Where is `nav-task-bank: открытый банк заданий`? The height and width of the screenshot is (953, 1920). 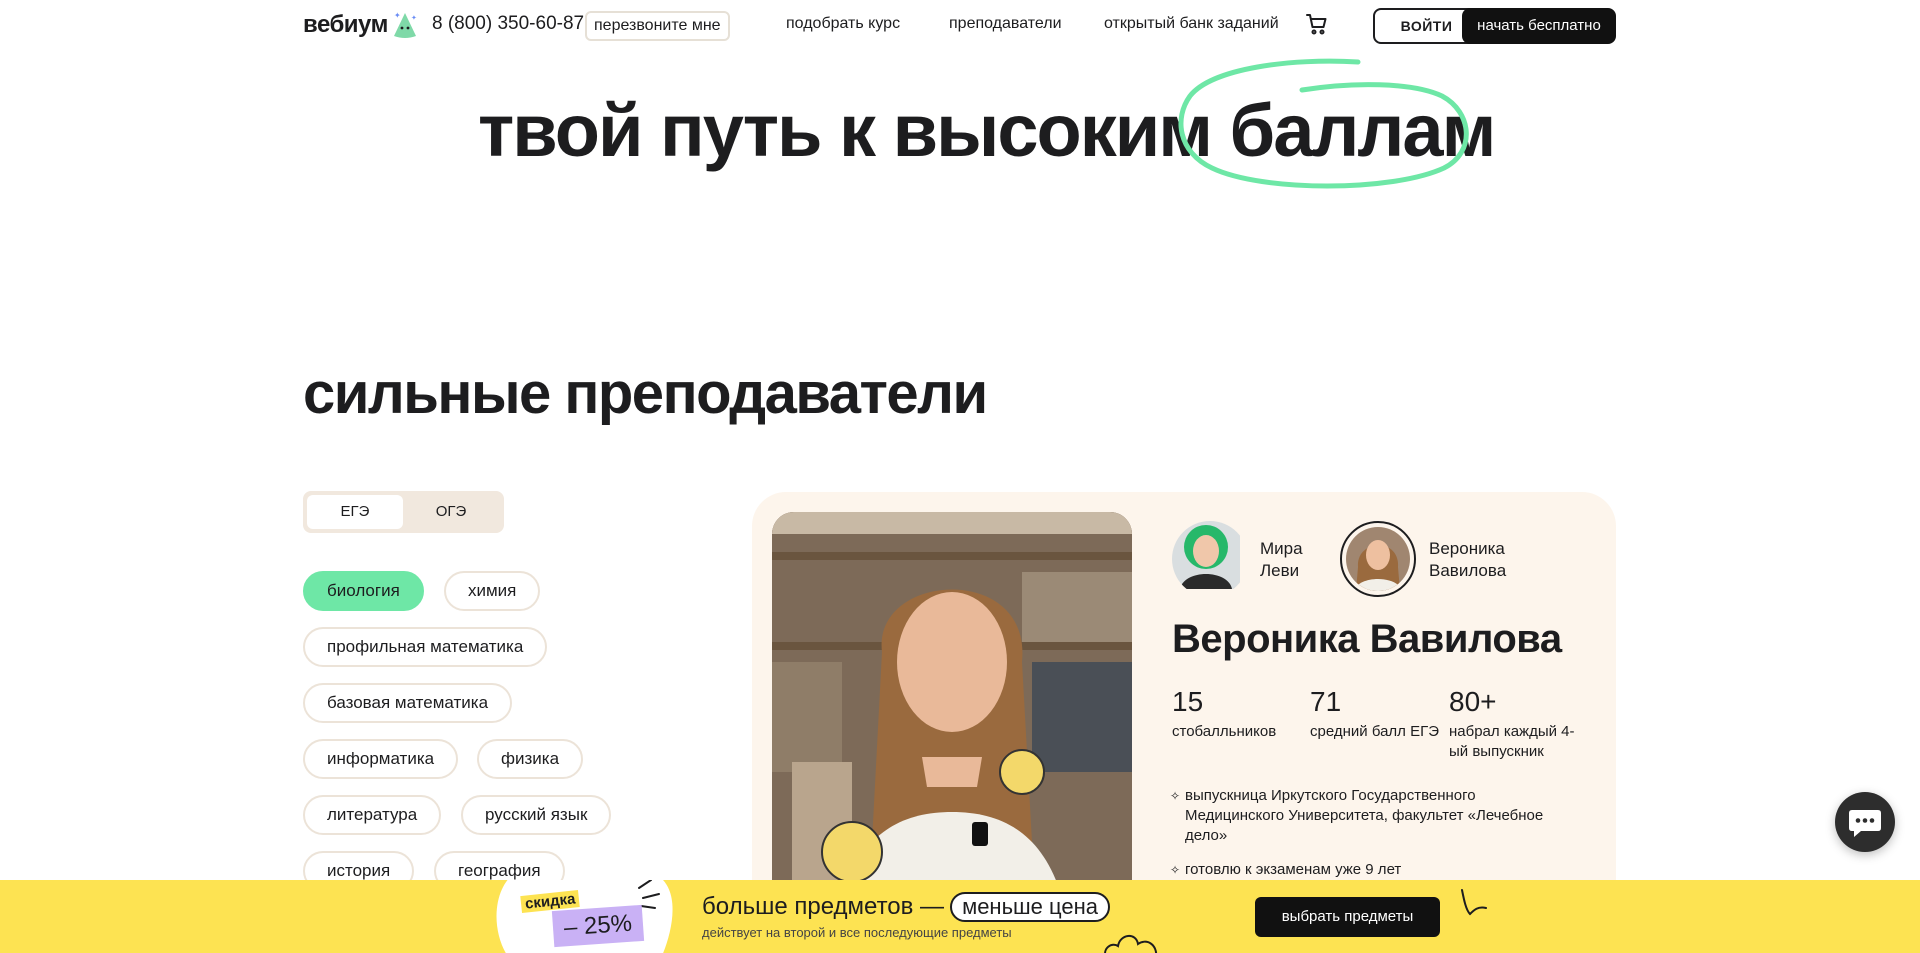 nav-task-bank: открытый банк заданий is located at coordinates (1191, 24).